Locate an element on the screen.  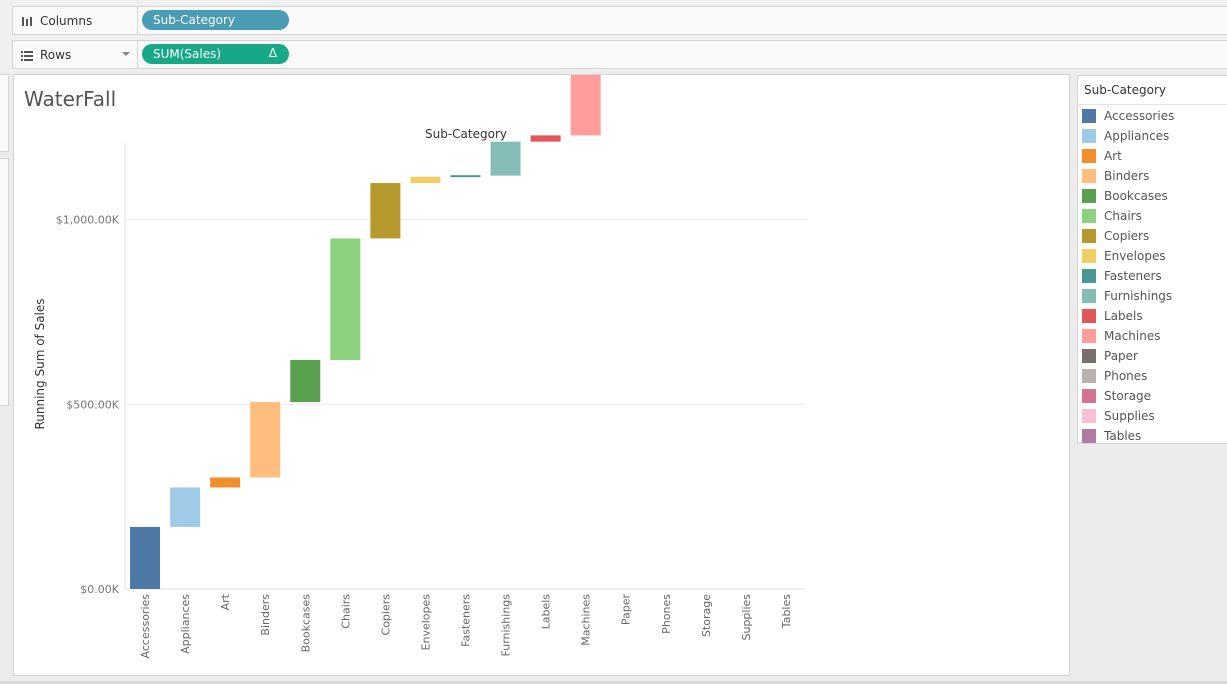
rows-label: Rows is located at coordinates (56, 54).